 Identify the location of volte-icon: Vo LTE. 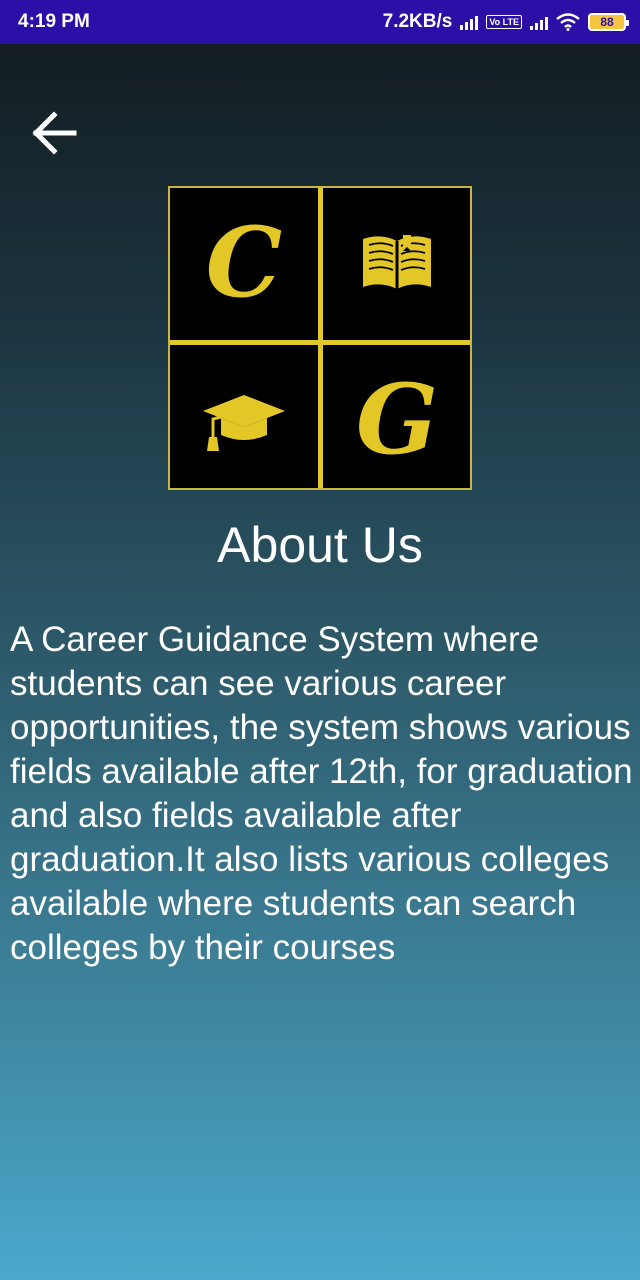
(504, 22).